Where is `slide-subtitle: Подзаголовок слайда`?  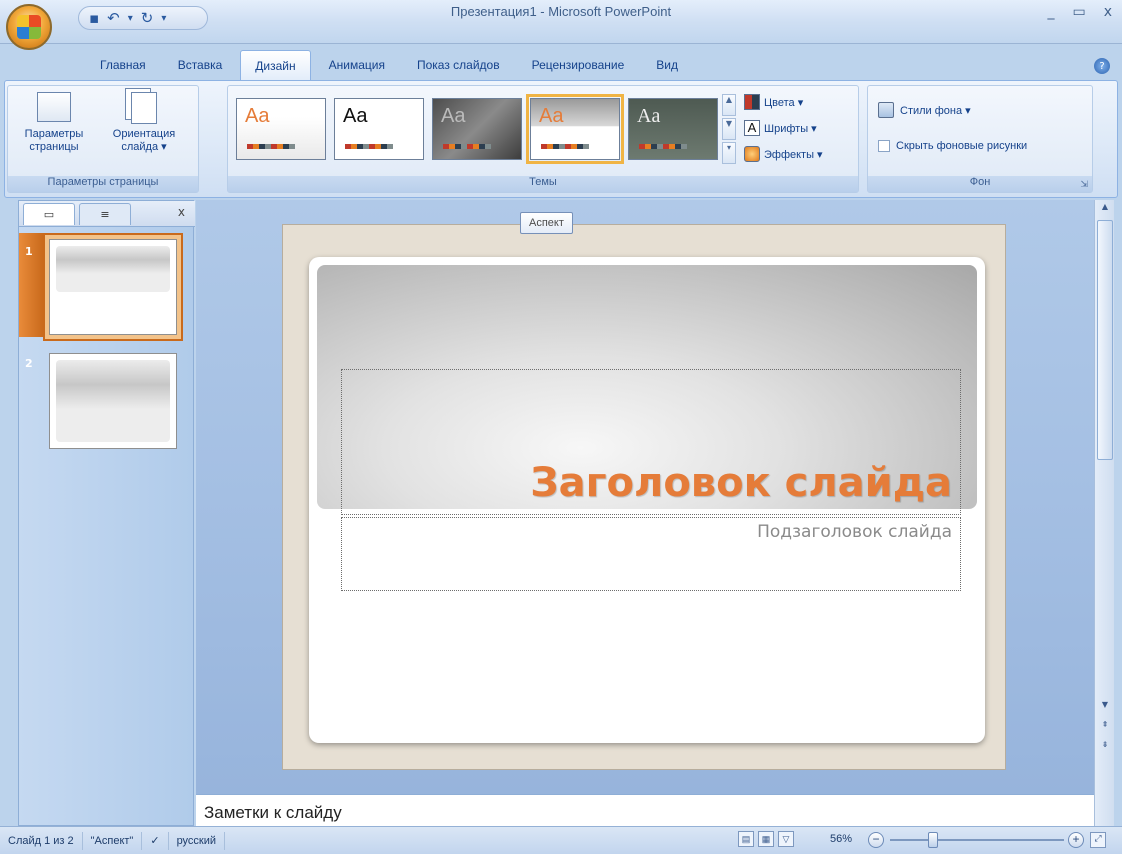
slide-subtitle: Подзаголовок слайда is located at coordinates (854, 532).